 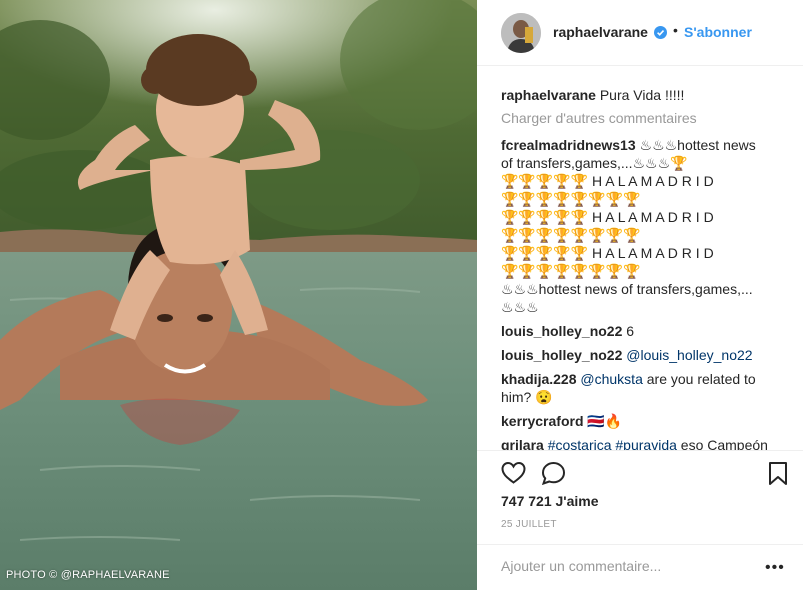 I want to click on comment-line: ♨♨♨, so click(x=520, y=307).